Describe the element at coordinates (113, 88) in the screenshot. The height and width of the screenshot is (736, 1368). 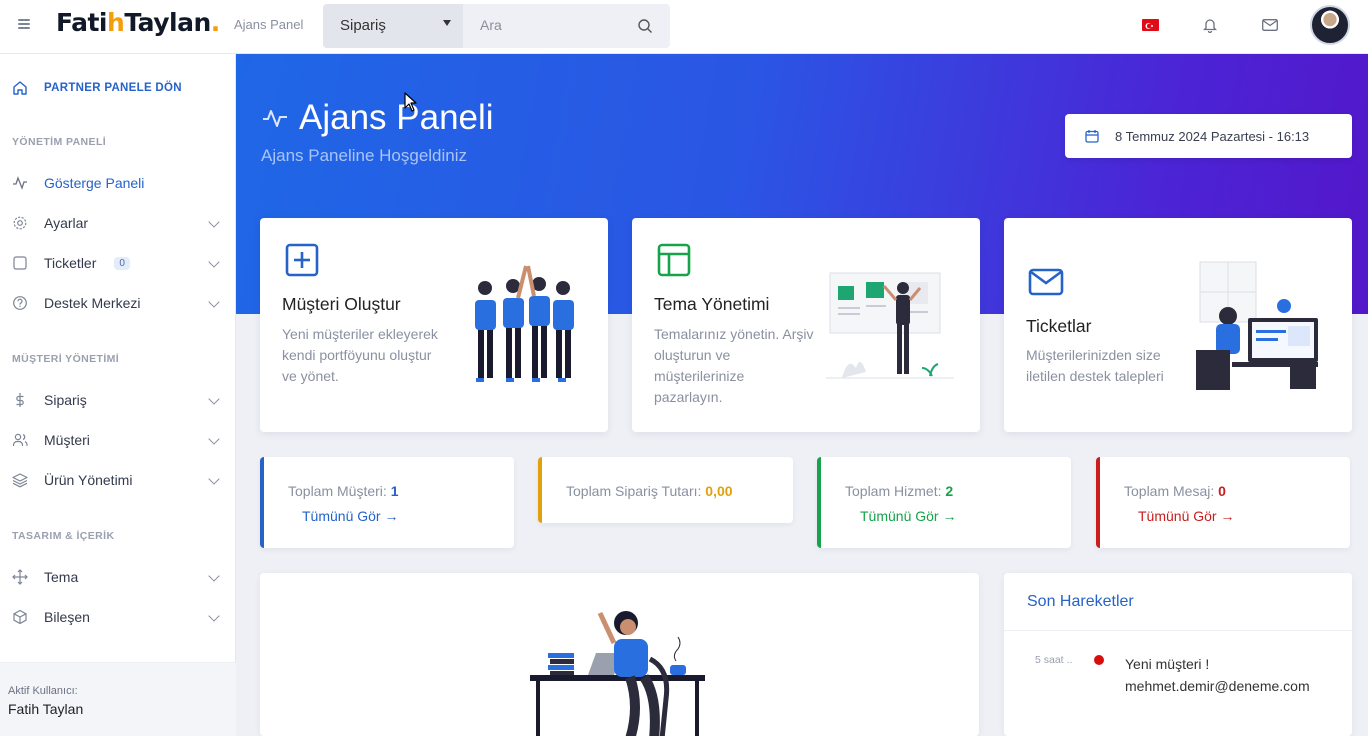
I see `back-label: PARTNER PANELE DÖN` at that location.